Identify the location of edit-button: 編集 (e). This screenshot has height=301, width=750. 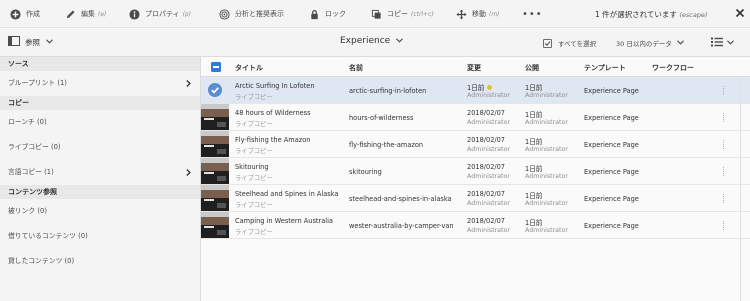
(85, 14).